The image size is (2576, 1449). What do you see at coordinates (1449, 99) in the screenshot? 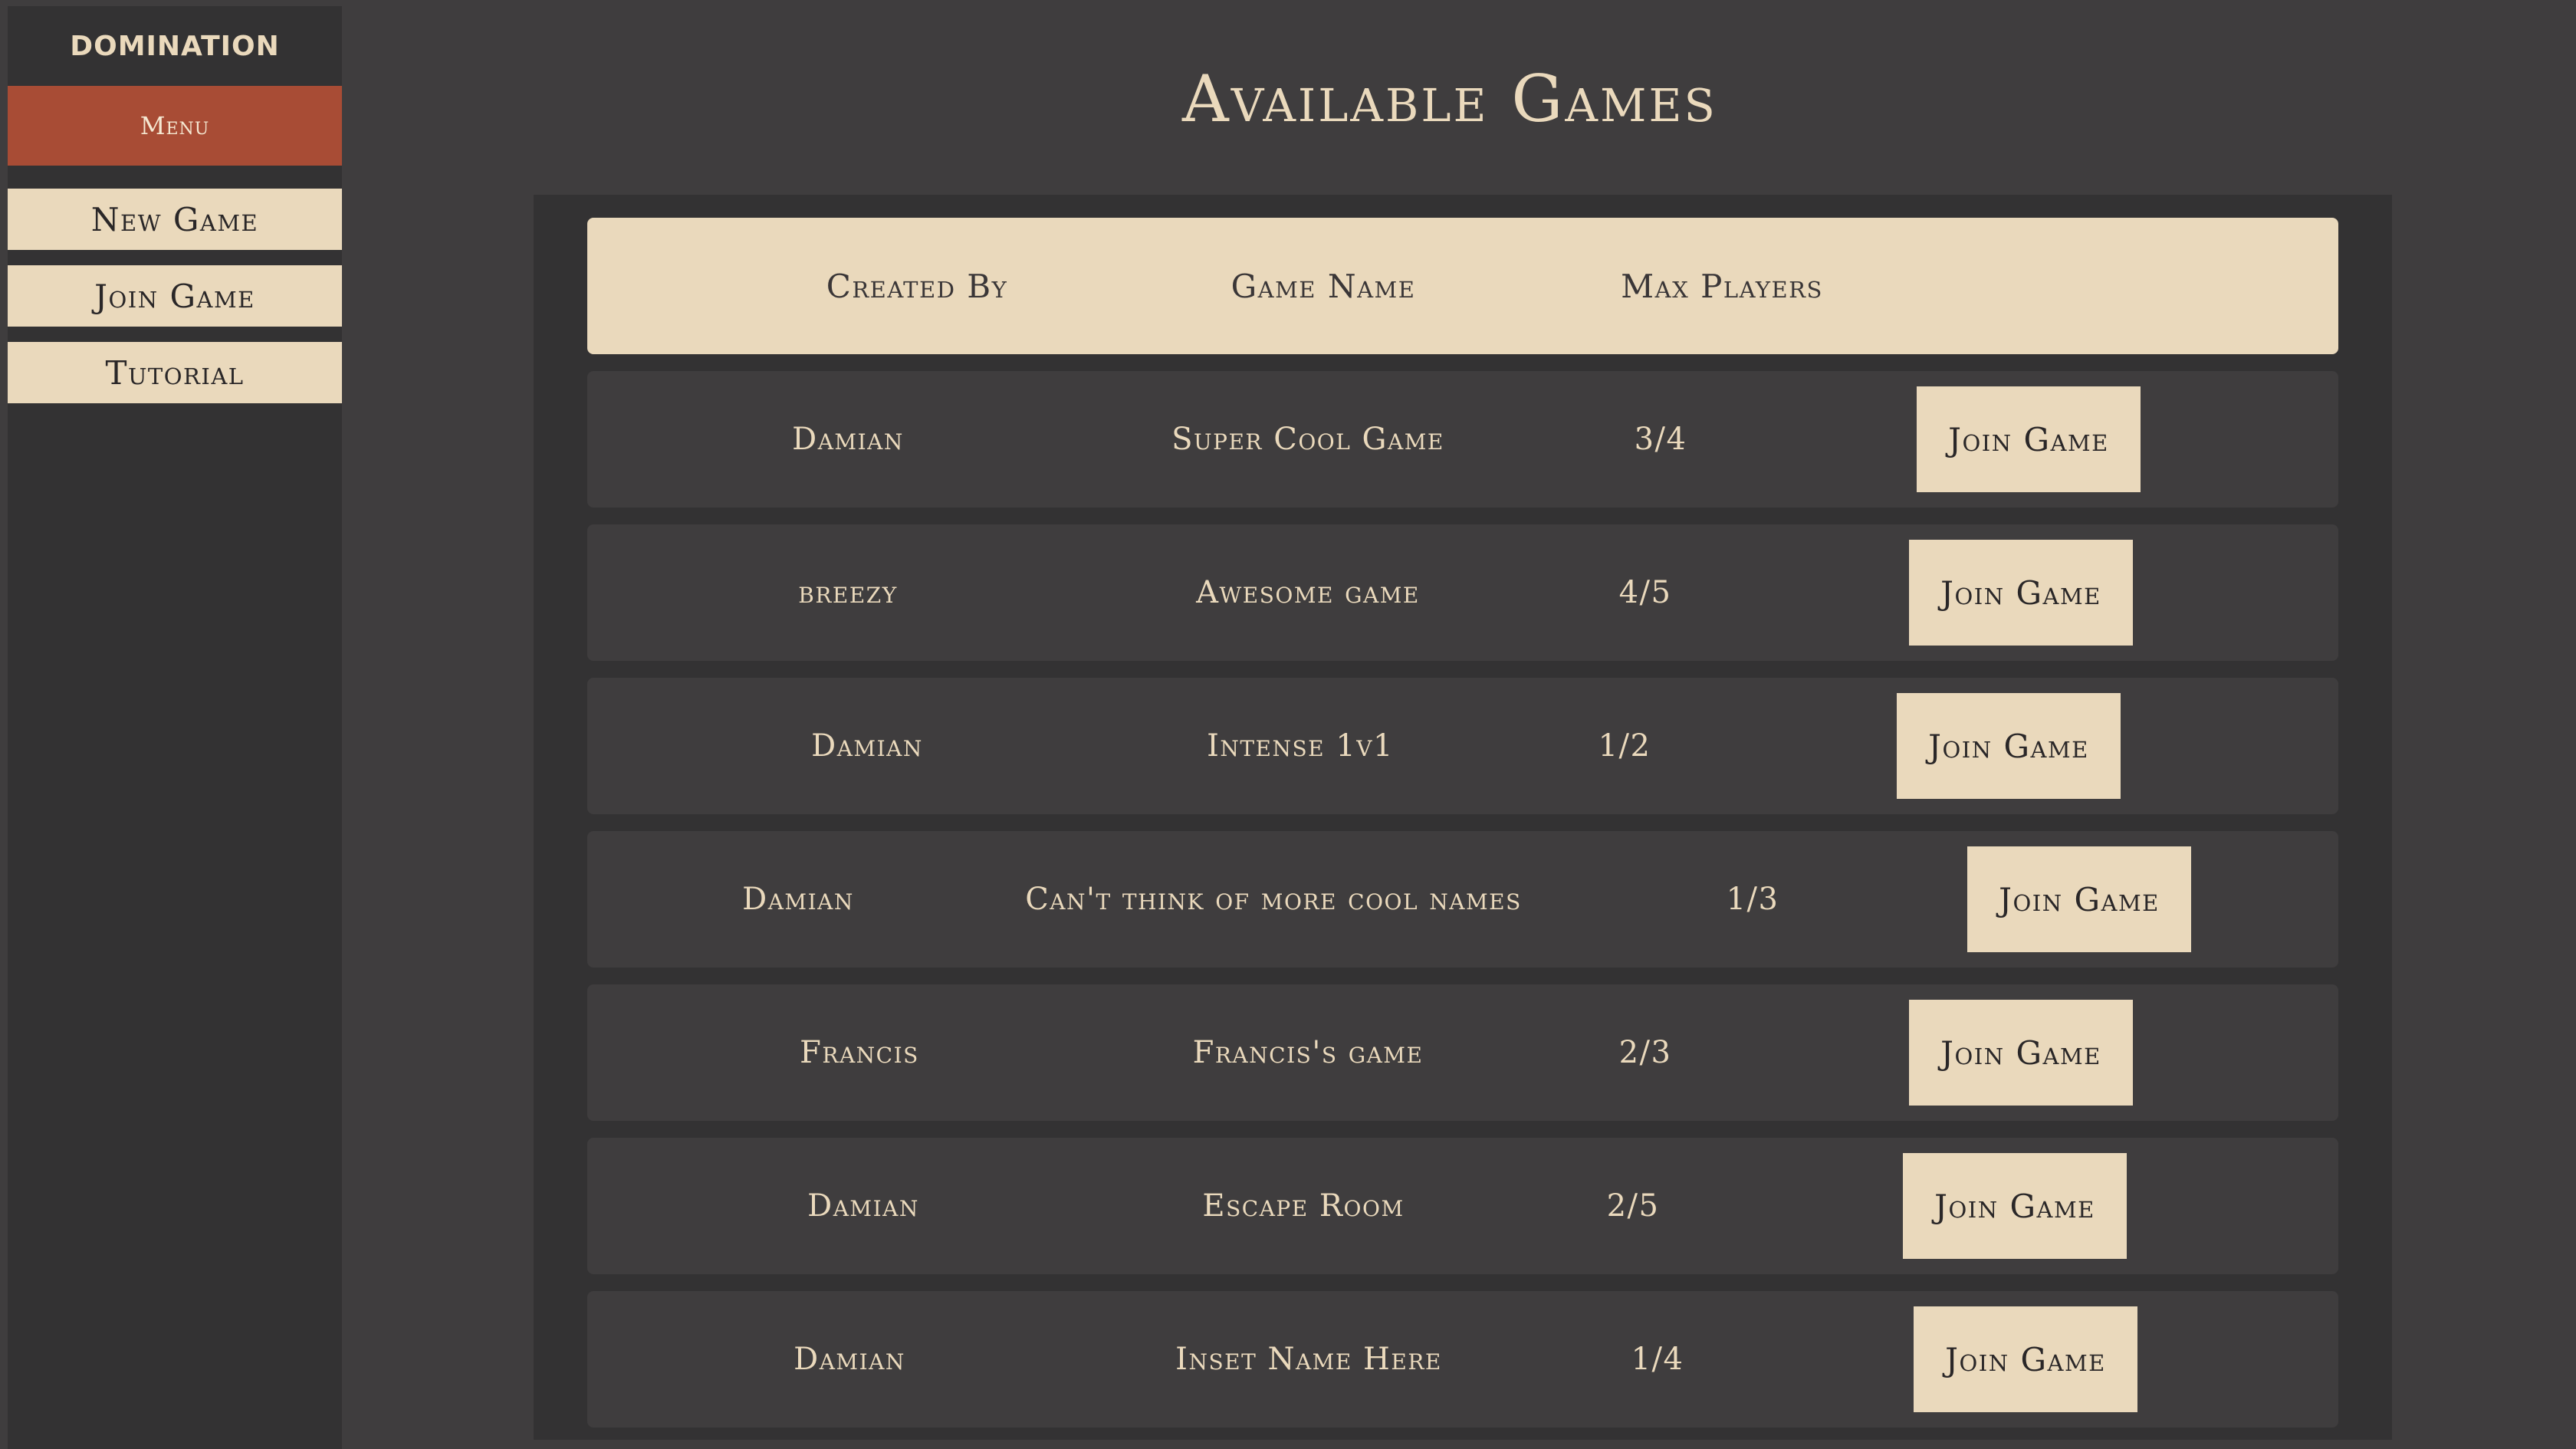
I see `page-title: Available Games` at bounding box center [1449, 99].